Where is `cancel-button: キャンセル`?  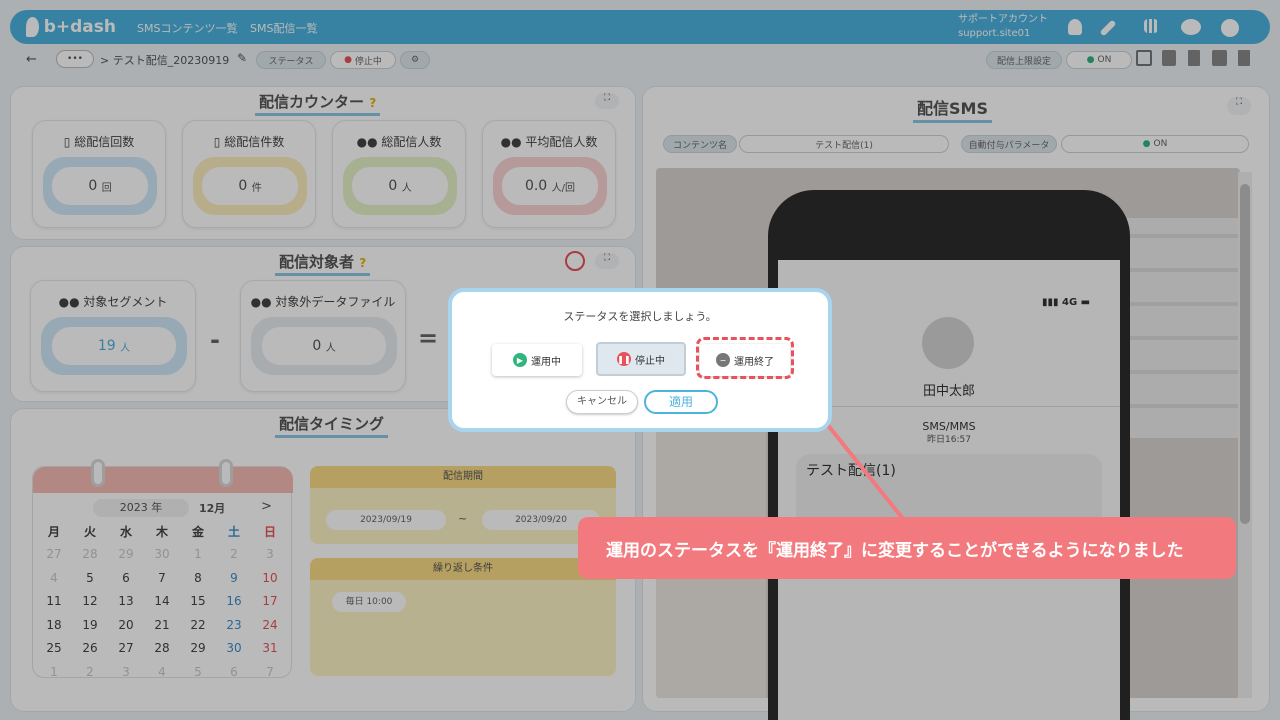 cancel-button: キャンセル is located at coordinates (602, 402).